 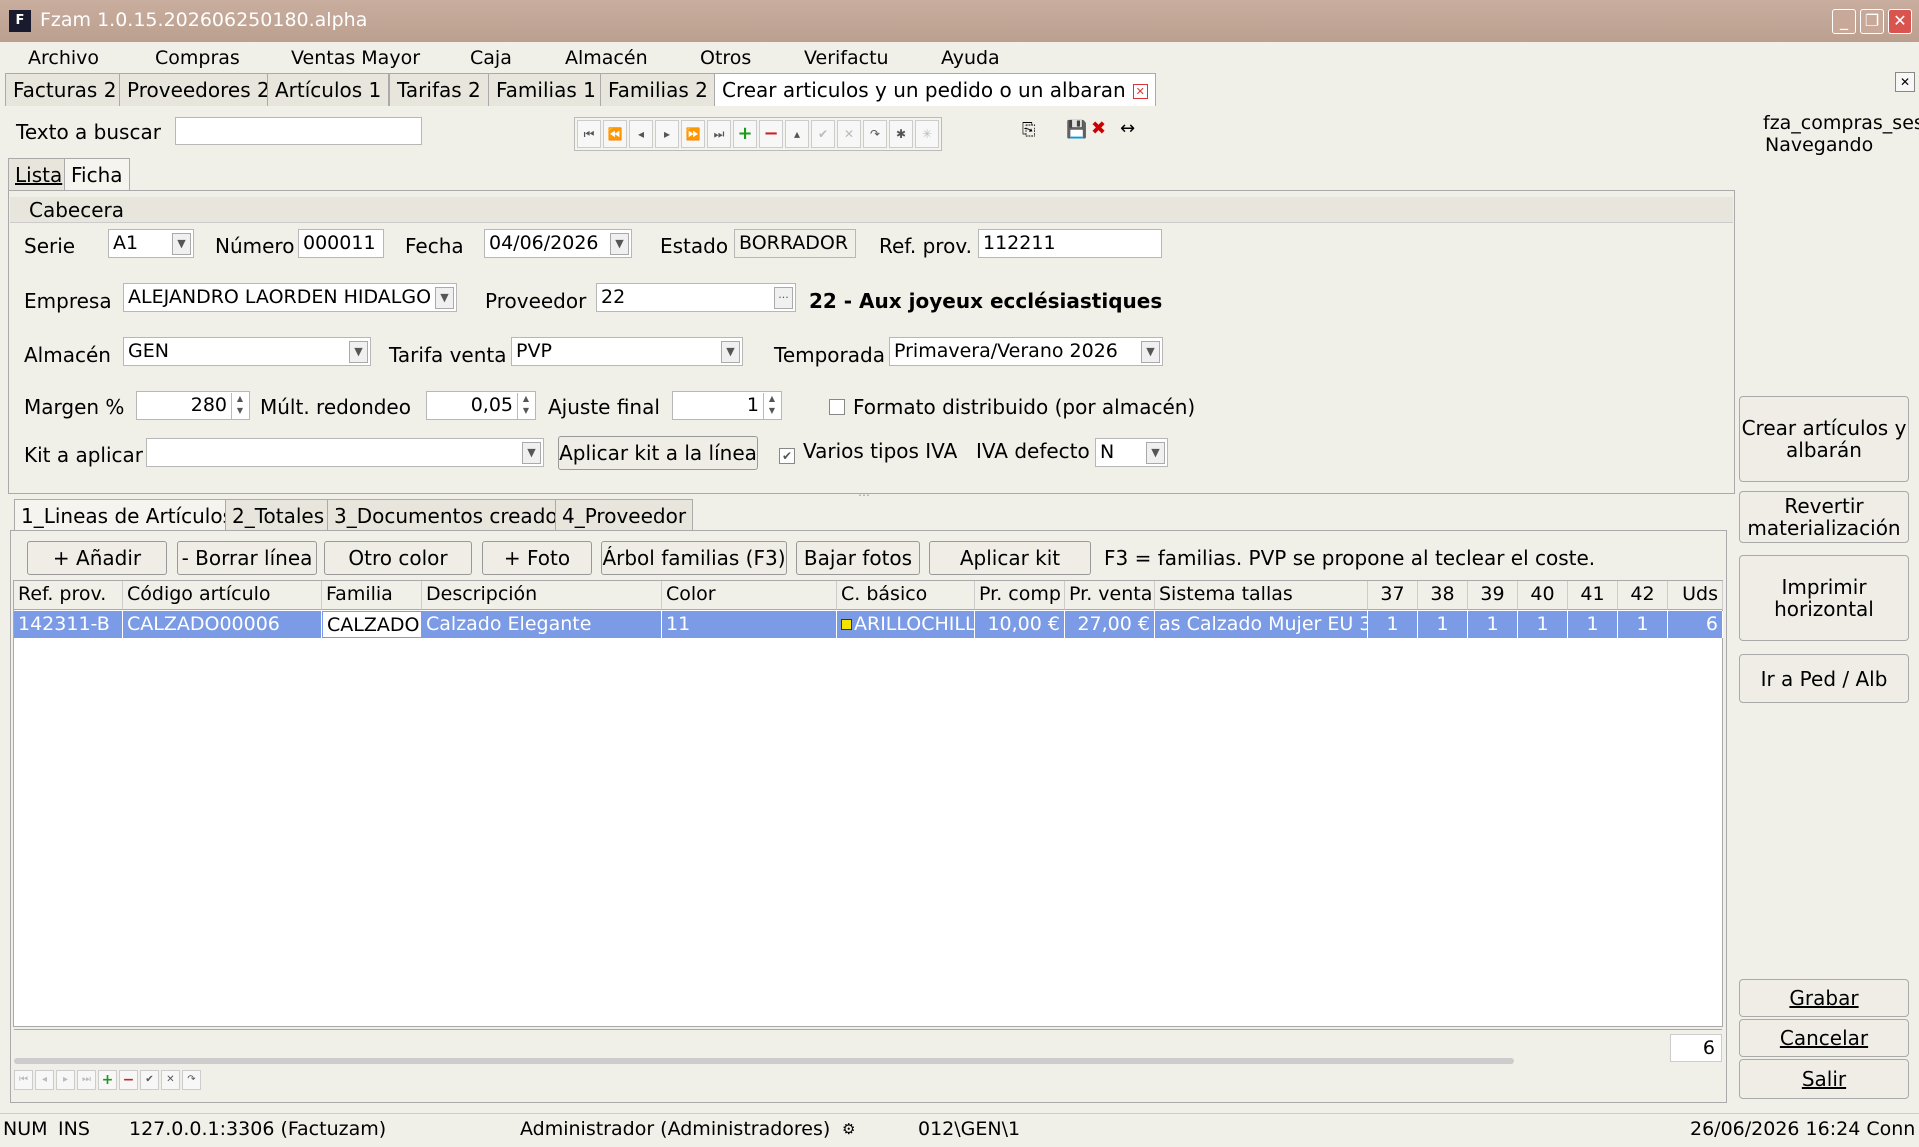 What do you see at coordinates (345, 452) in the screenshot?
I see `kit-select: ▼` at bounding box center [345, 452].